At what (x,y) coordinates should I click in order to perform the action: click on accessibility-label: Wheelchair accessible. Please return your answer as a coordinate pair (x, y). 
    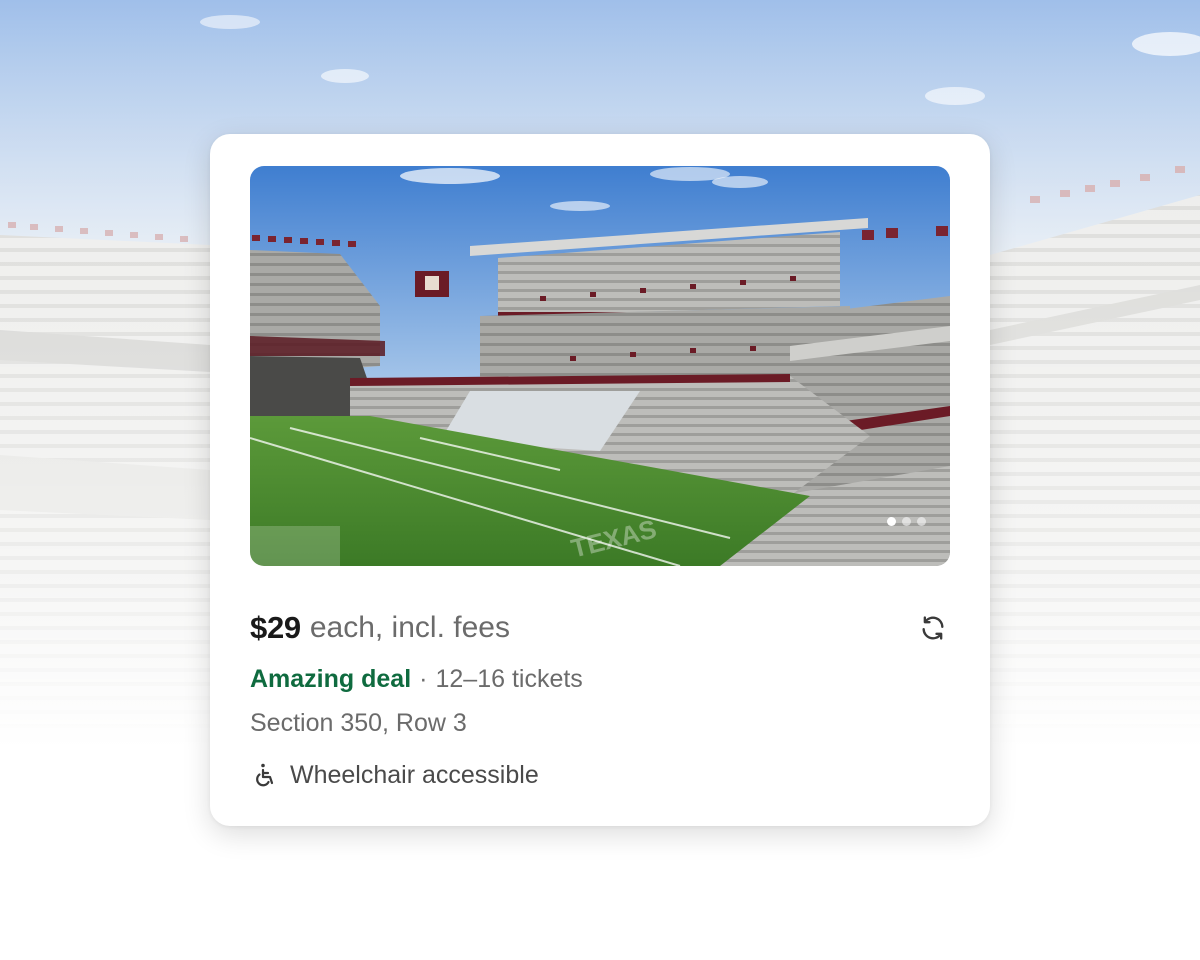
    Looking at the image, I should click on (414, 774).